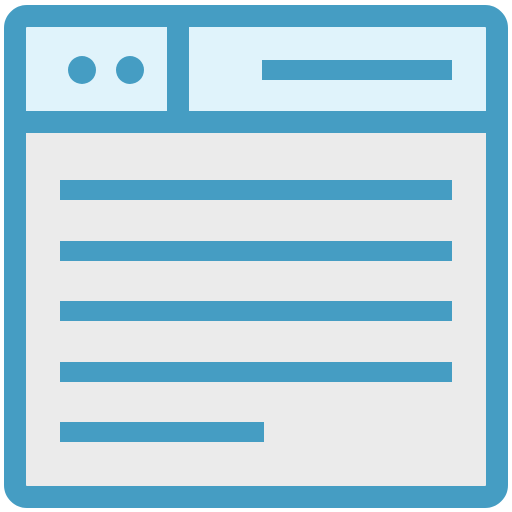 This screenshot has width=512, height=512. Describe the element at coordinates (357, 70) in the screenshot. I see `address-bar-line` at that location.